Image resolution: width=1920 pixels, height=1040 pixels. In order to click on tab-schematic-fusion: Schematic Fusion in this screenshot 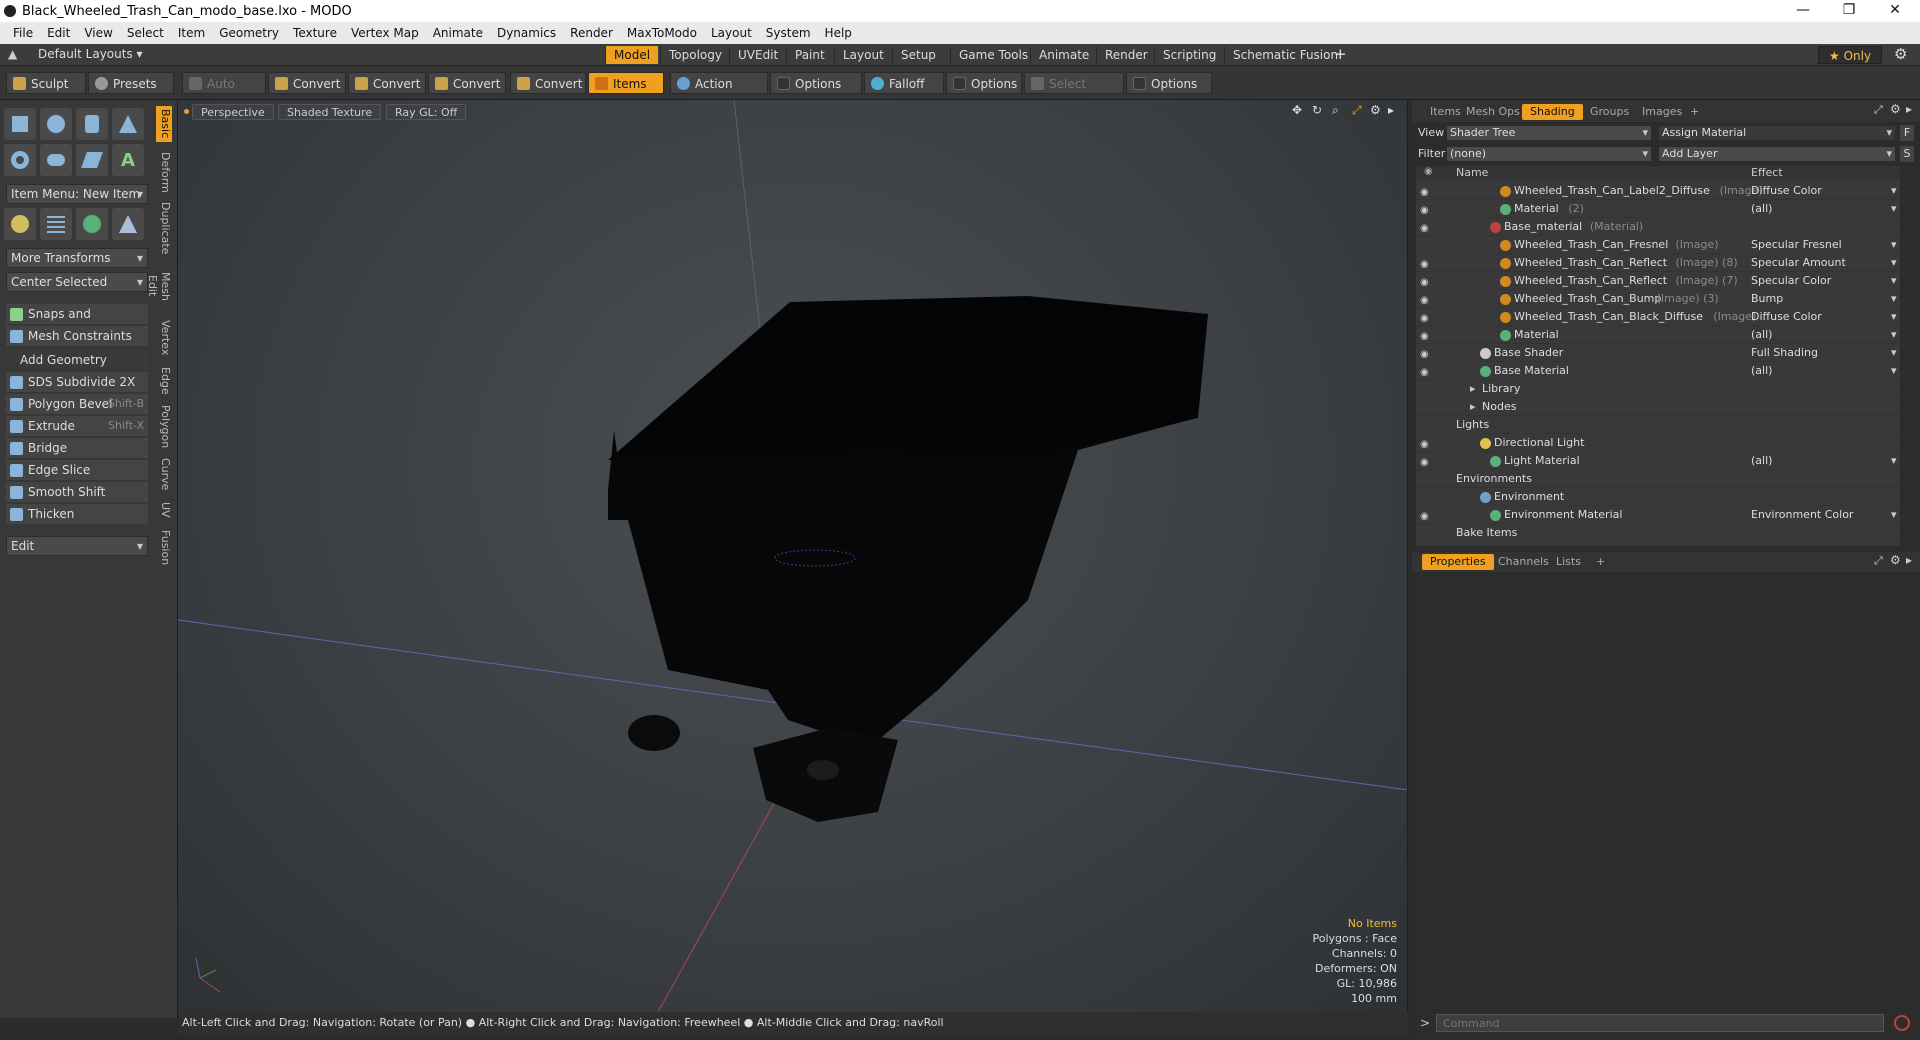, I will do `click(1285, 55)`.